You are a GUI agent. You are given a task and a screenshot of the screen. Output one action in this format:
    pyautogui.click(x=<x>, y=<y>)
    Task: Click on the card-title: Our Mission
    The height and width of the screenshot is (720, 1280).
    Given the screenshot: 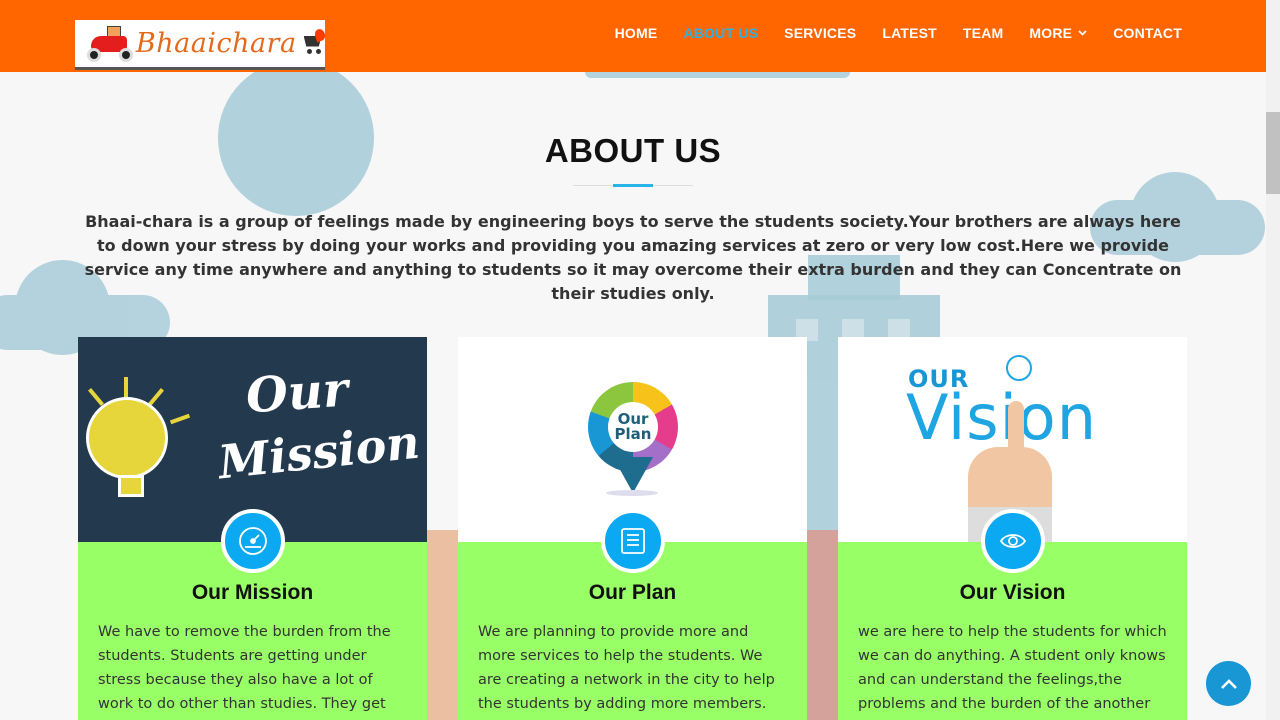 What is the action you would take?
    pyautogui.click(x=252, y=592)
    